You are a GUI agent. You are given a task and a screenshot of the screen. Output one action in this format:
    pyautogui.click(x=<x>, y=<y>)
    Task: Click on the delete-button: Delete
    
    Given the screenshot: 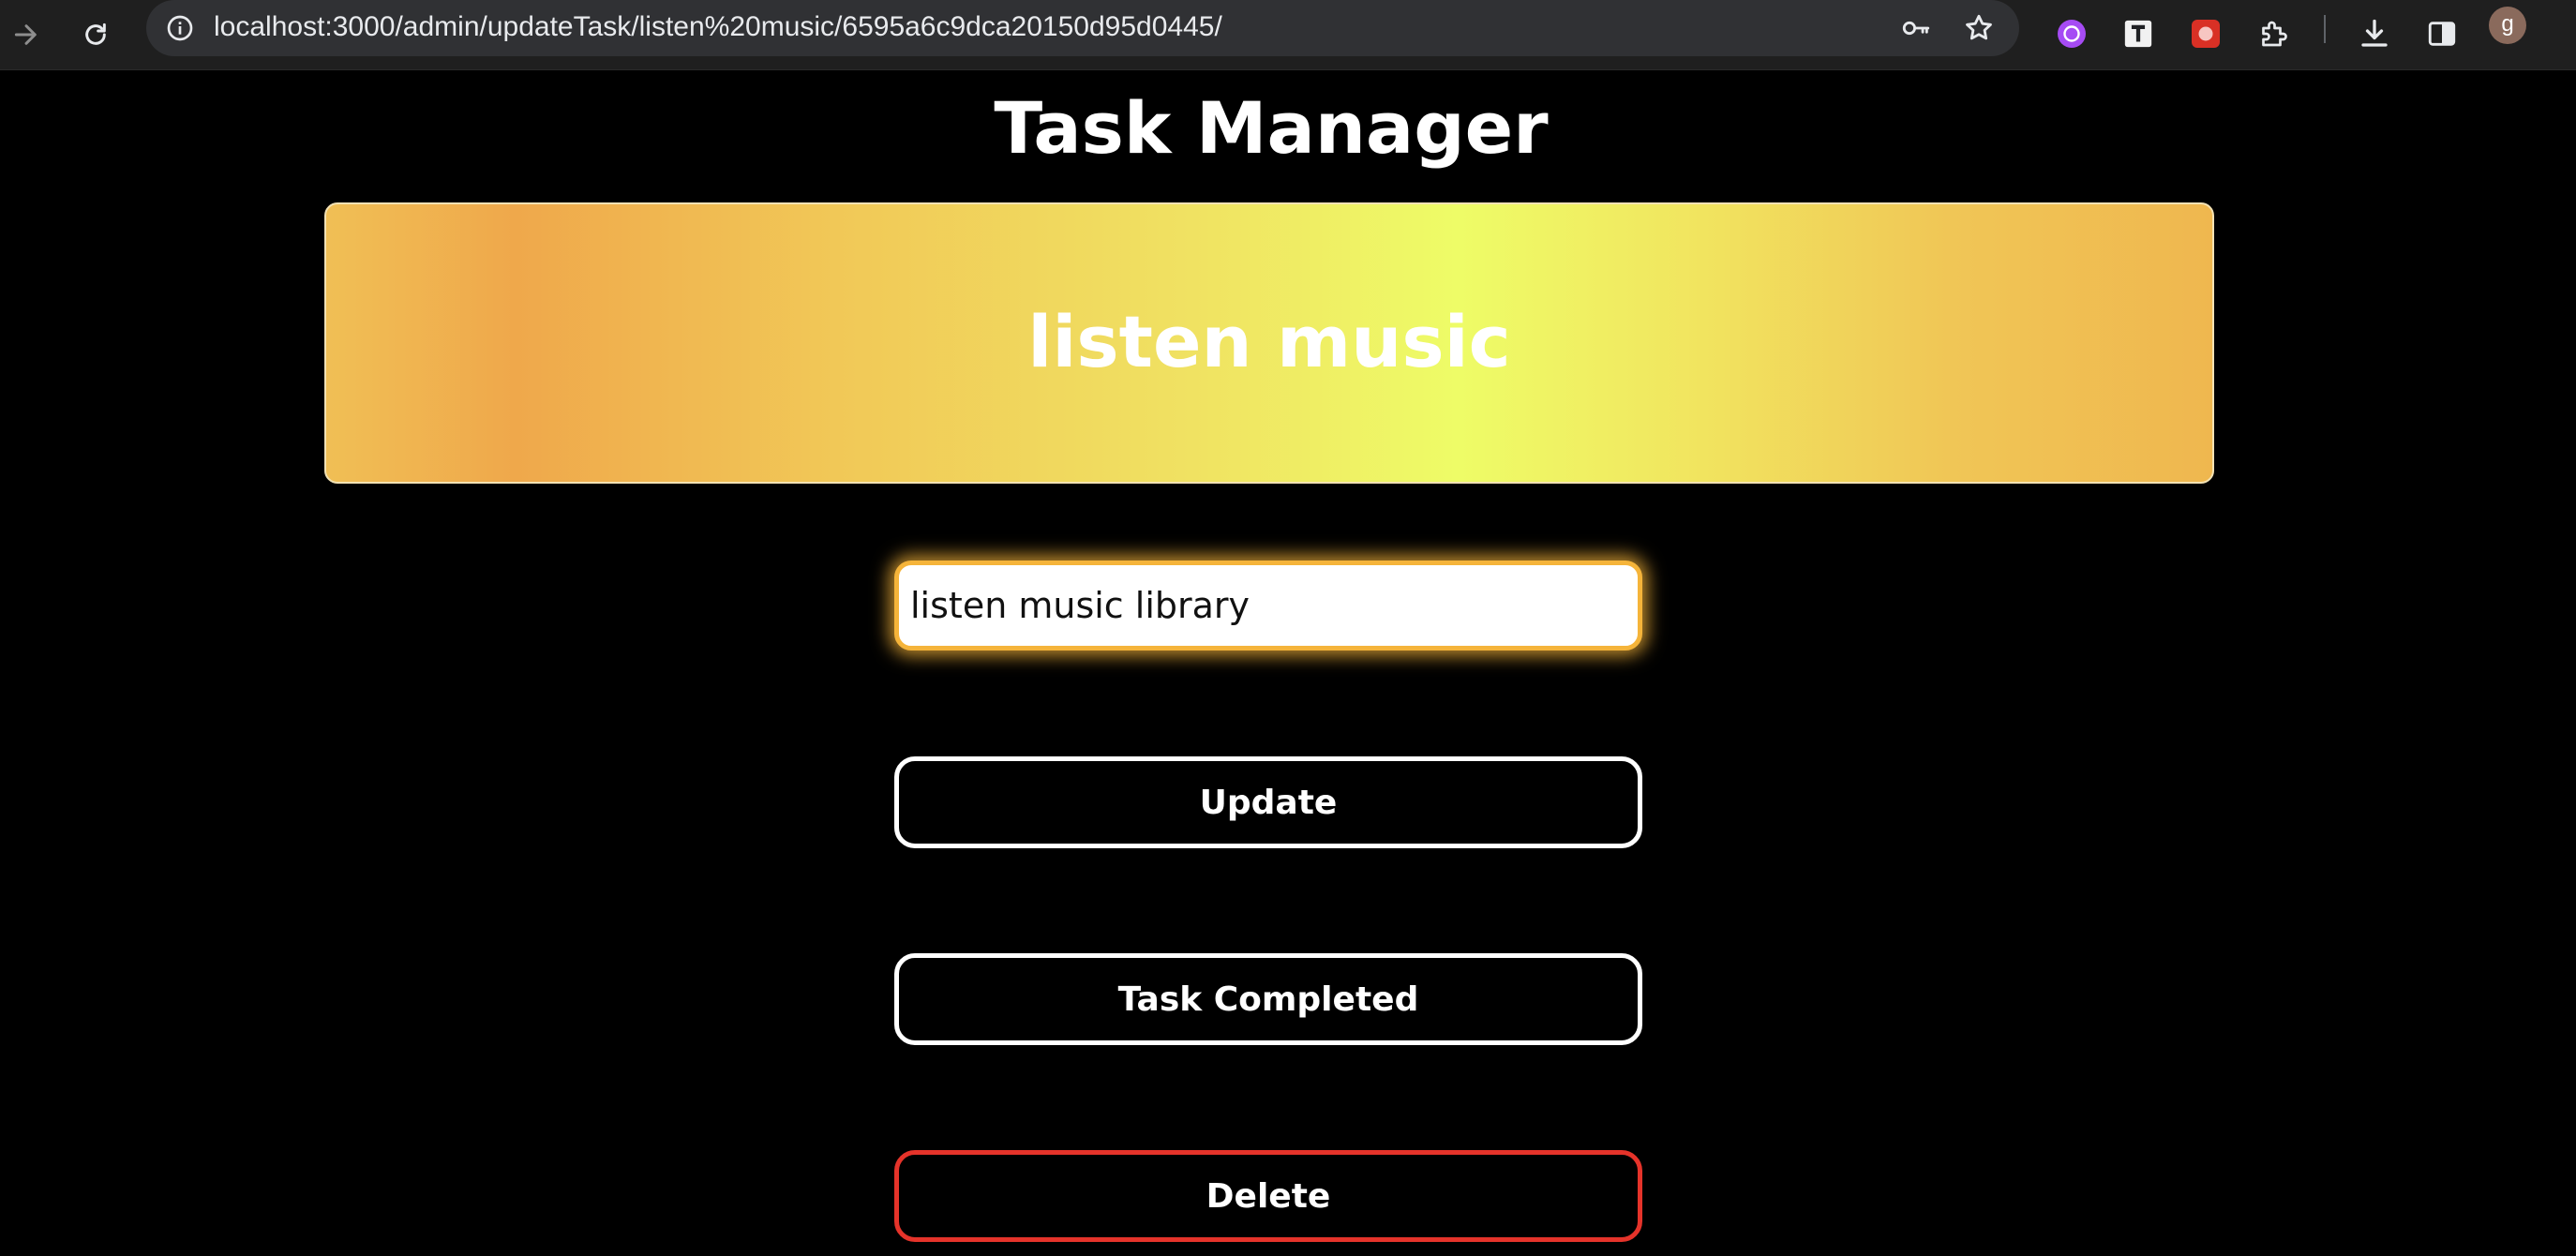 What is the action you would take?
    pyautogui.click(x=1268, y=1196)
    